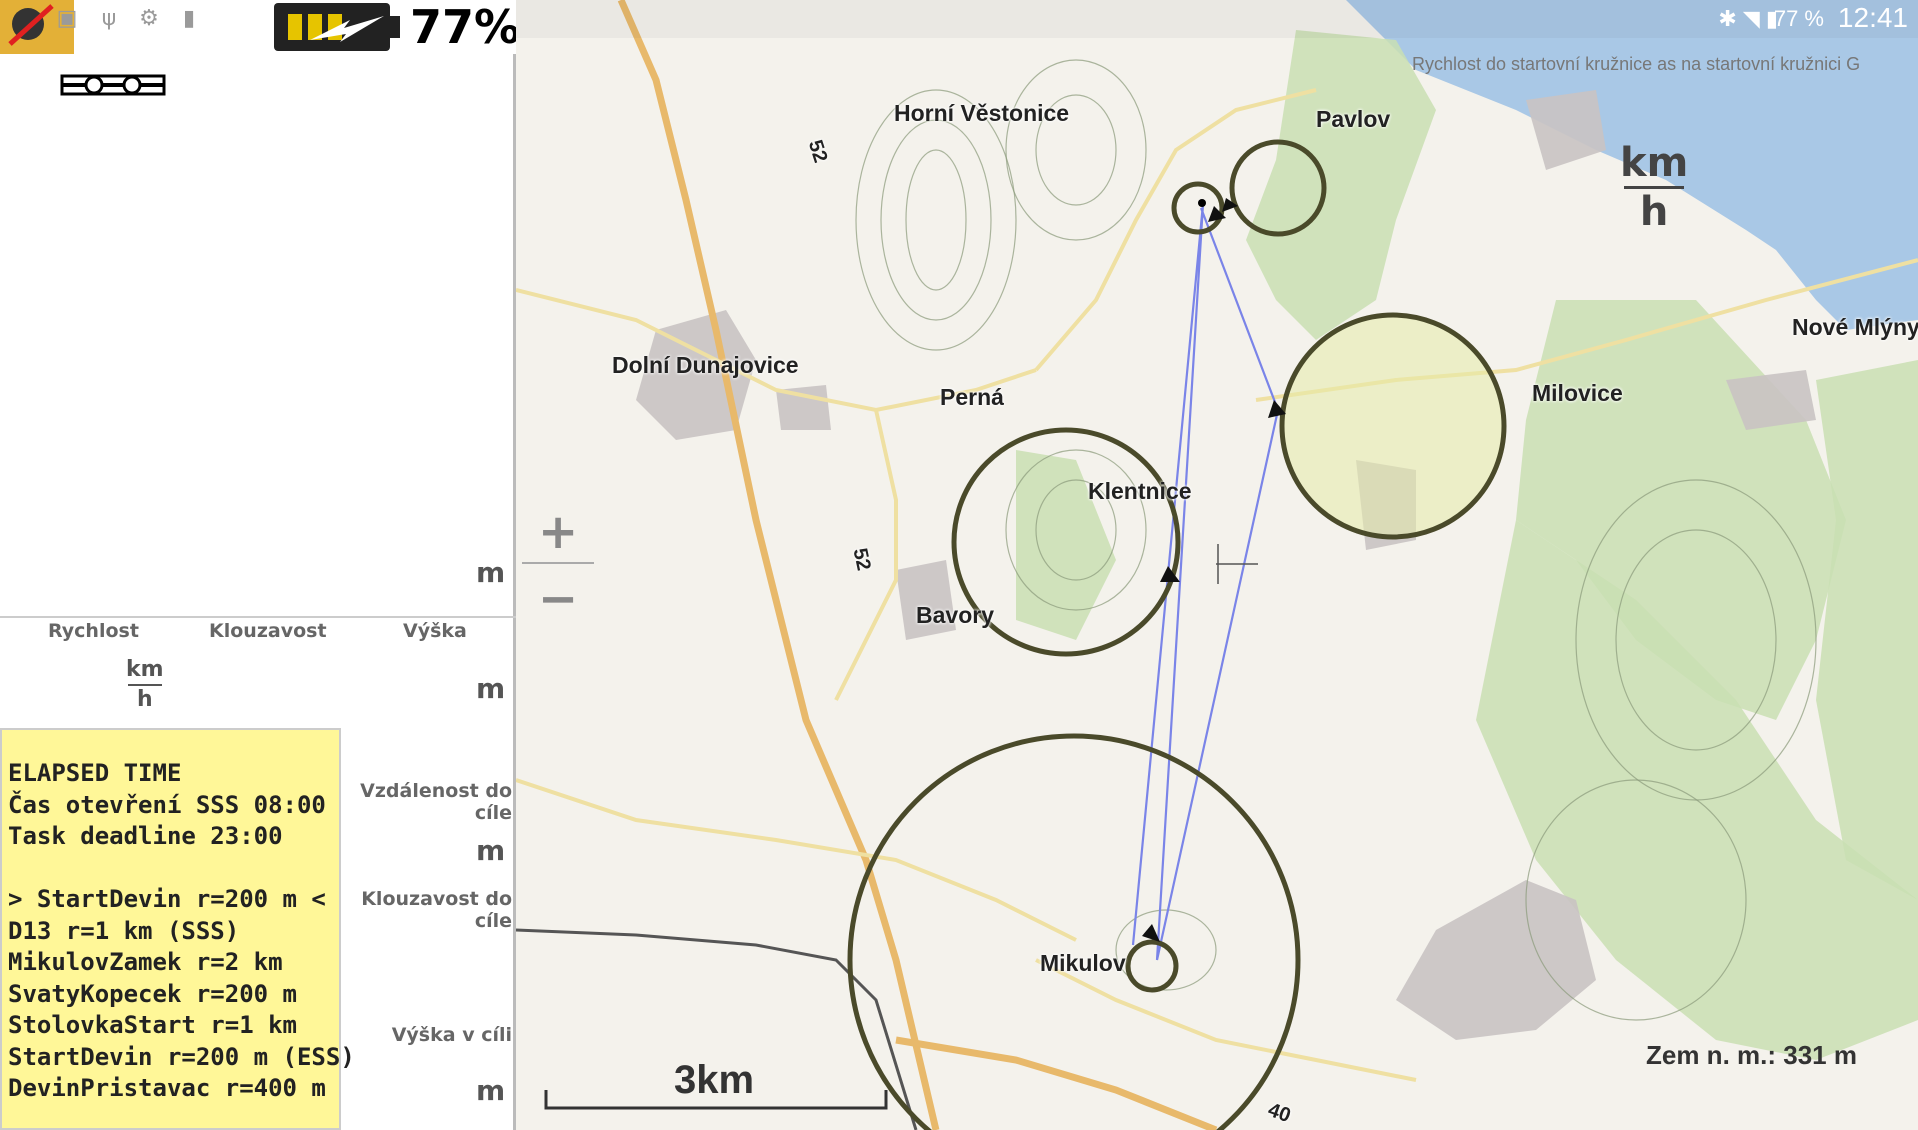  I want to click on task-line: Čas otevření SSS 08:00, so click(167, 804).